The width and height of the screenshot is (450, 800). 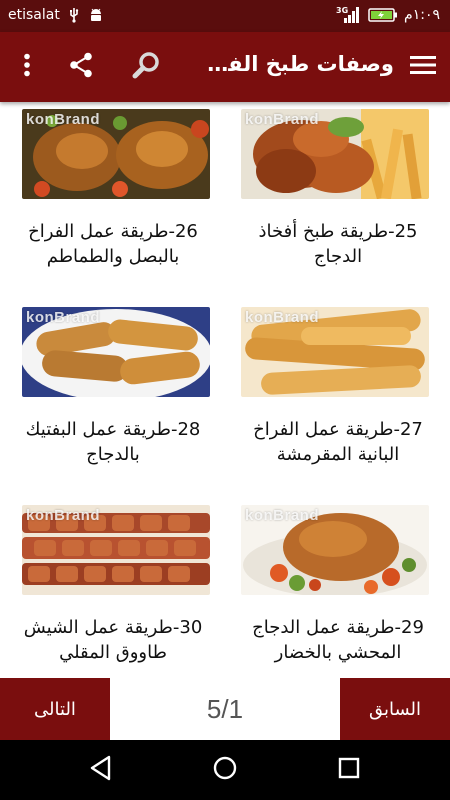 I want to click on carrier-label: etisalat, so click(x=34, y=15).